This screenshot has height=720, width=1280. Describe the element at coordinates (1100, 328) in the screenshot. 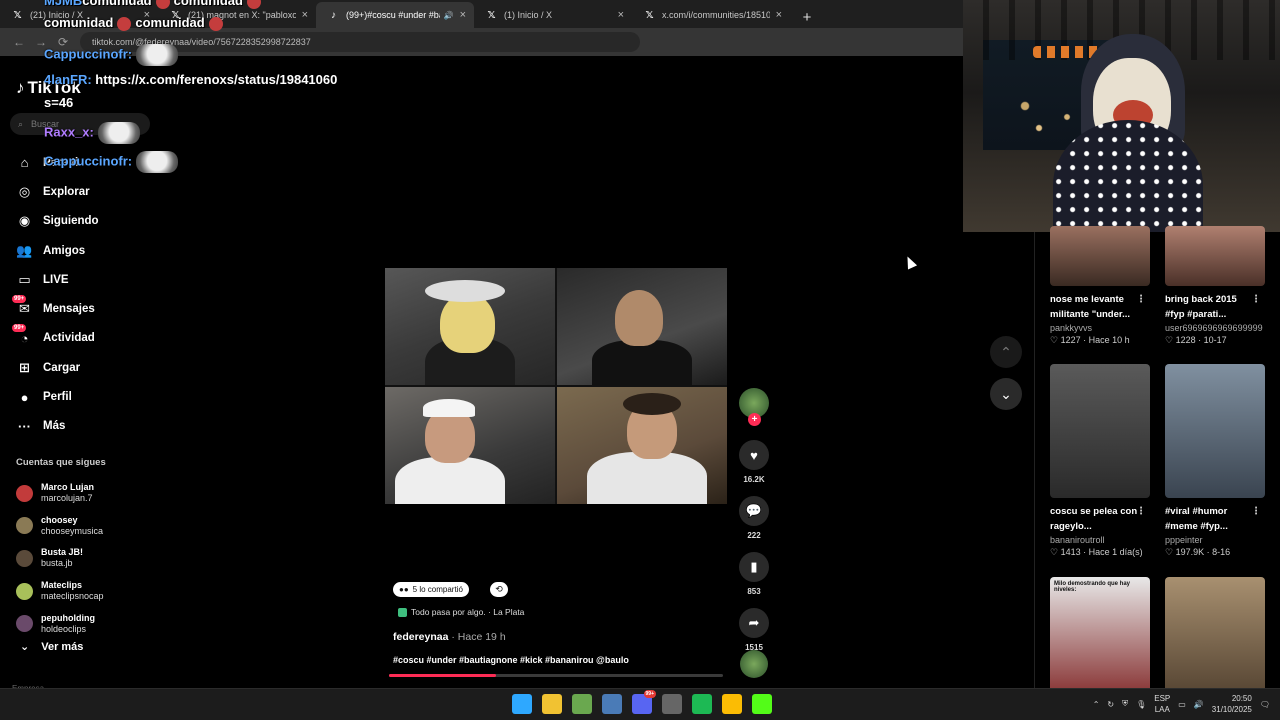

I see `recommended-video-user: pankkyvvs` at that location.